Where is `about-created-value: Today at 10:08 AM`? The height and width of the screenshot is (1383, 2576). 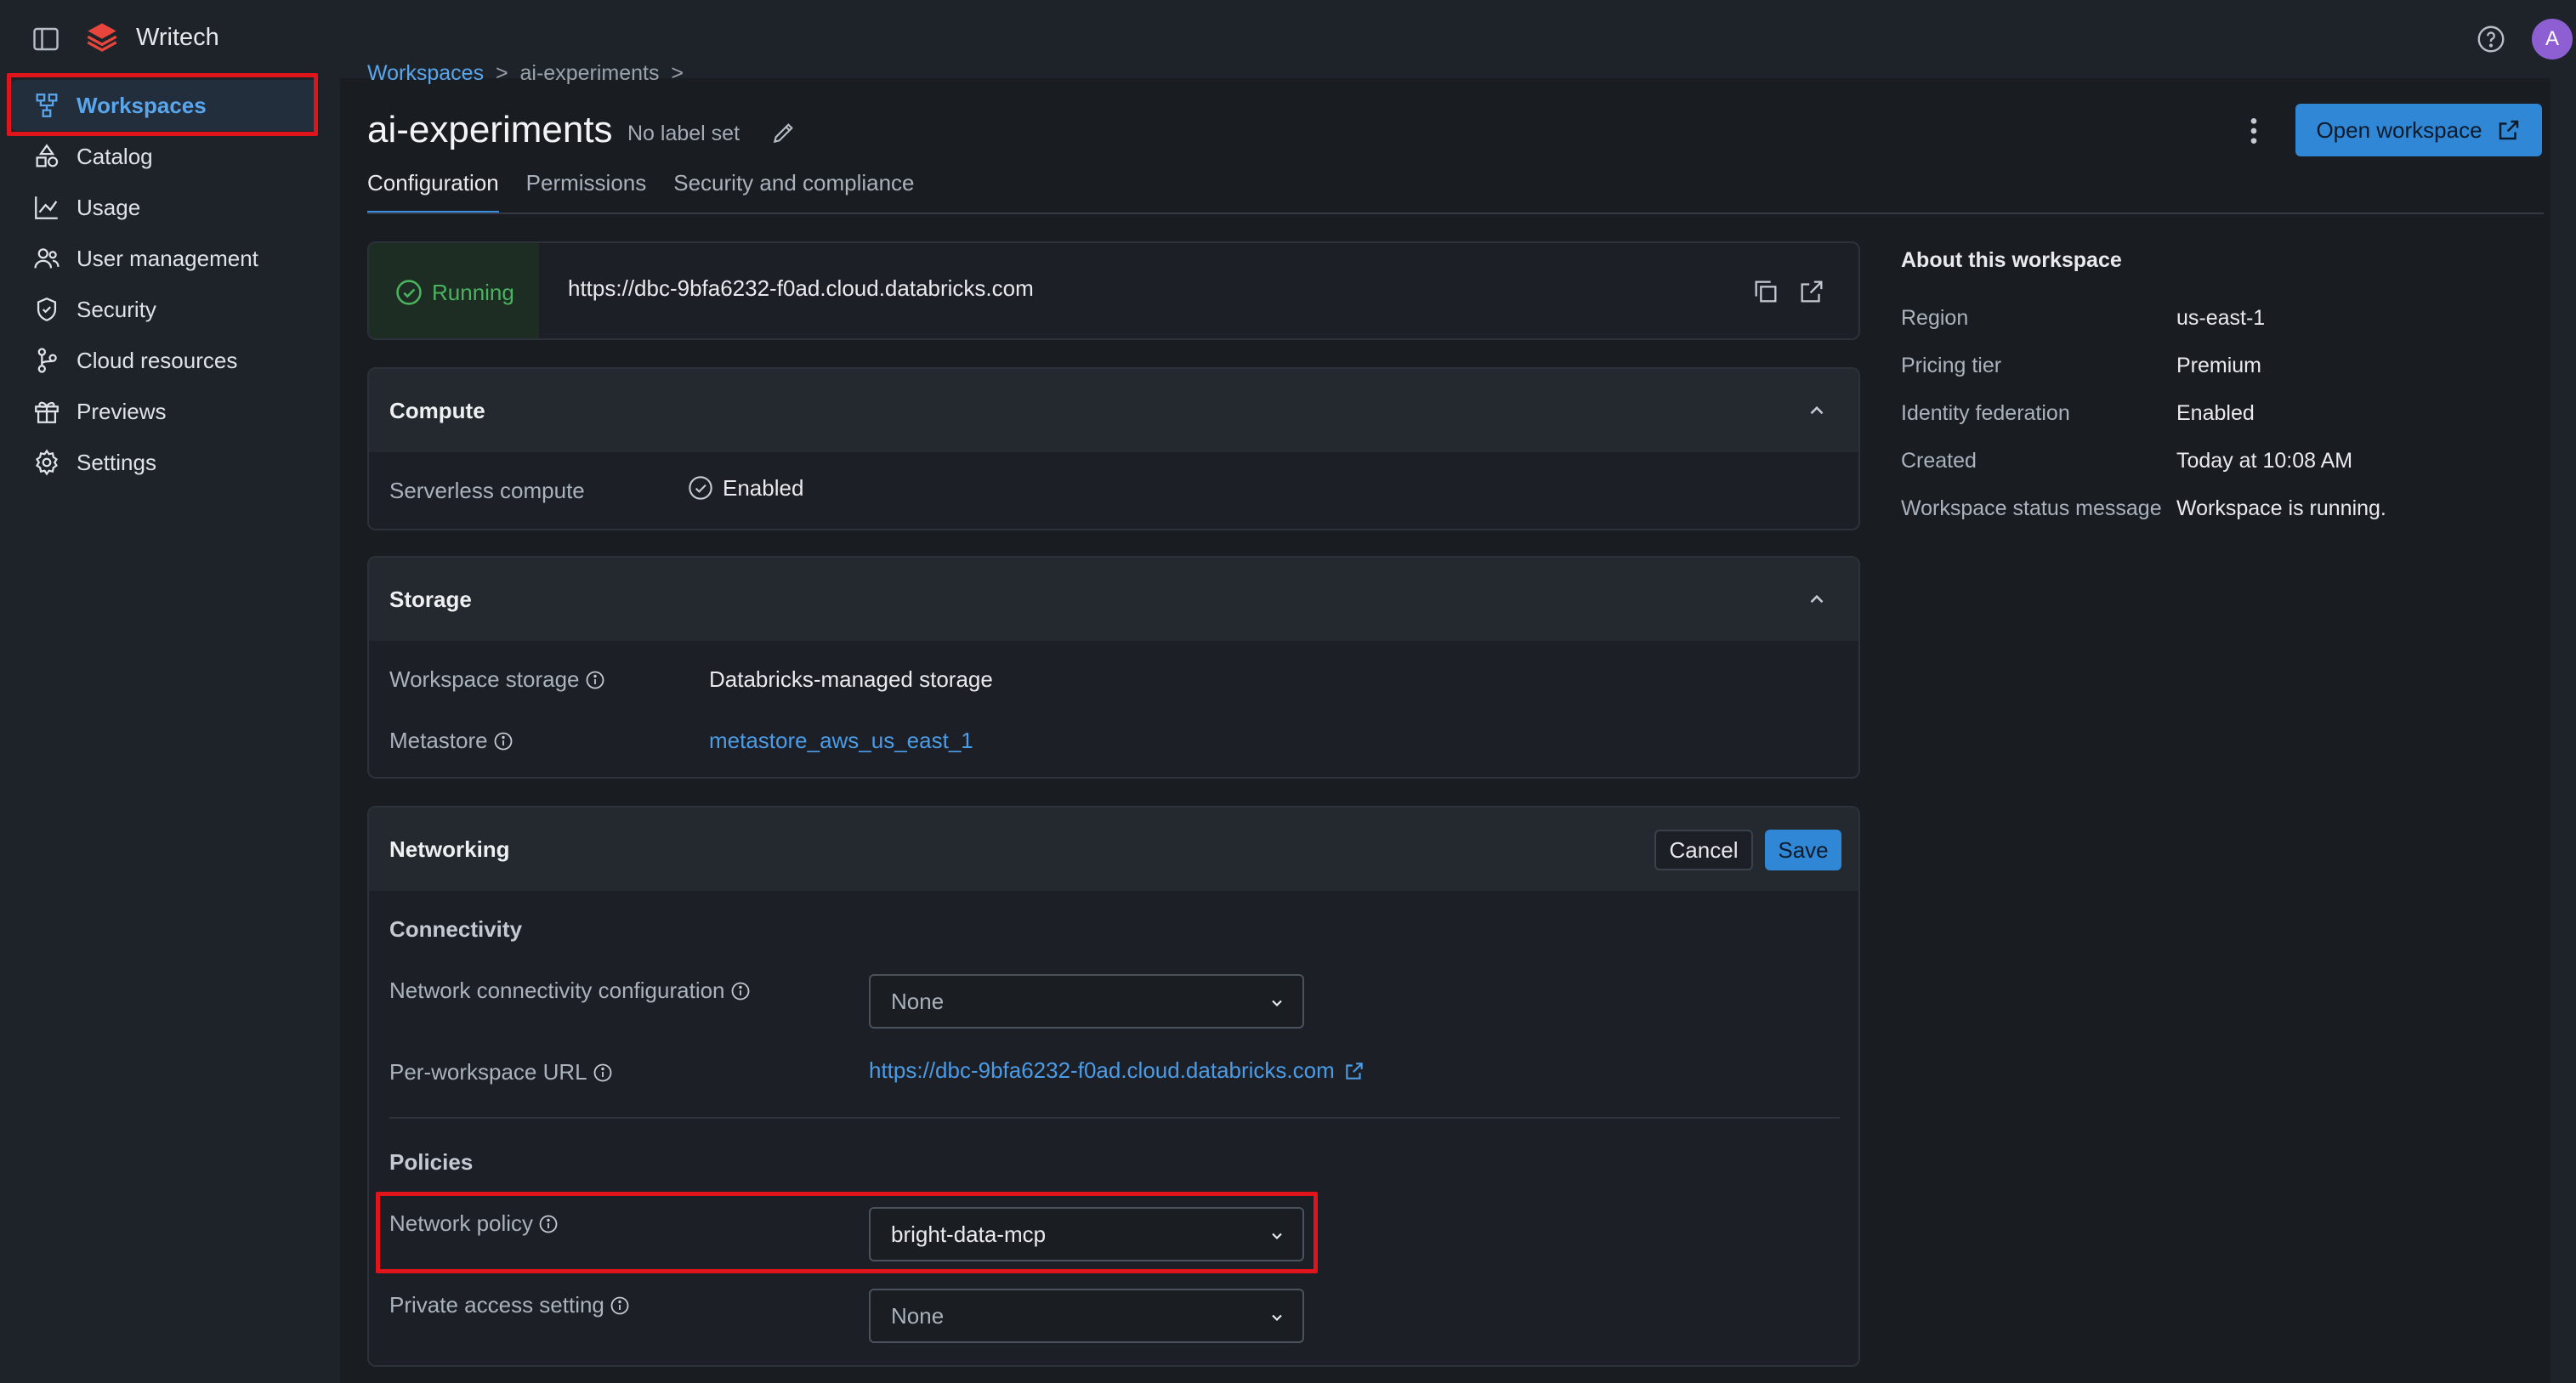
about-created-value: Today at 10:08 AM is located at coordinates (2265, 461).